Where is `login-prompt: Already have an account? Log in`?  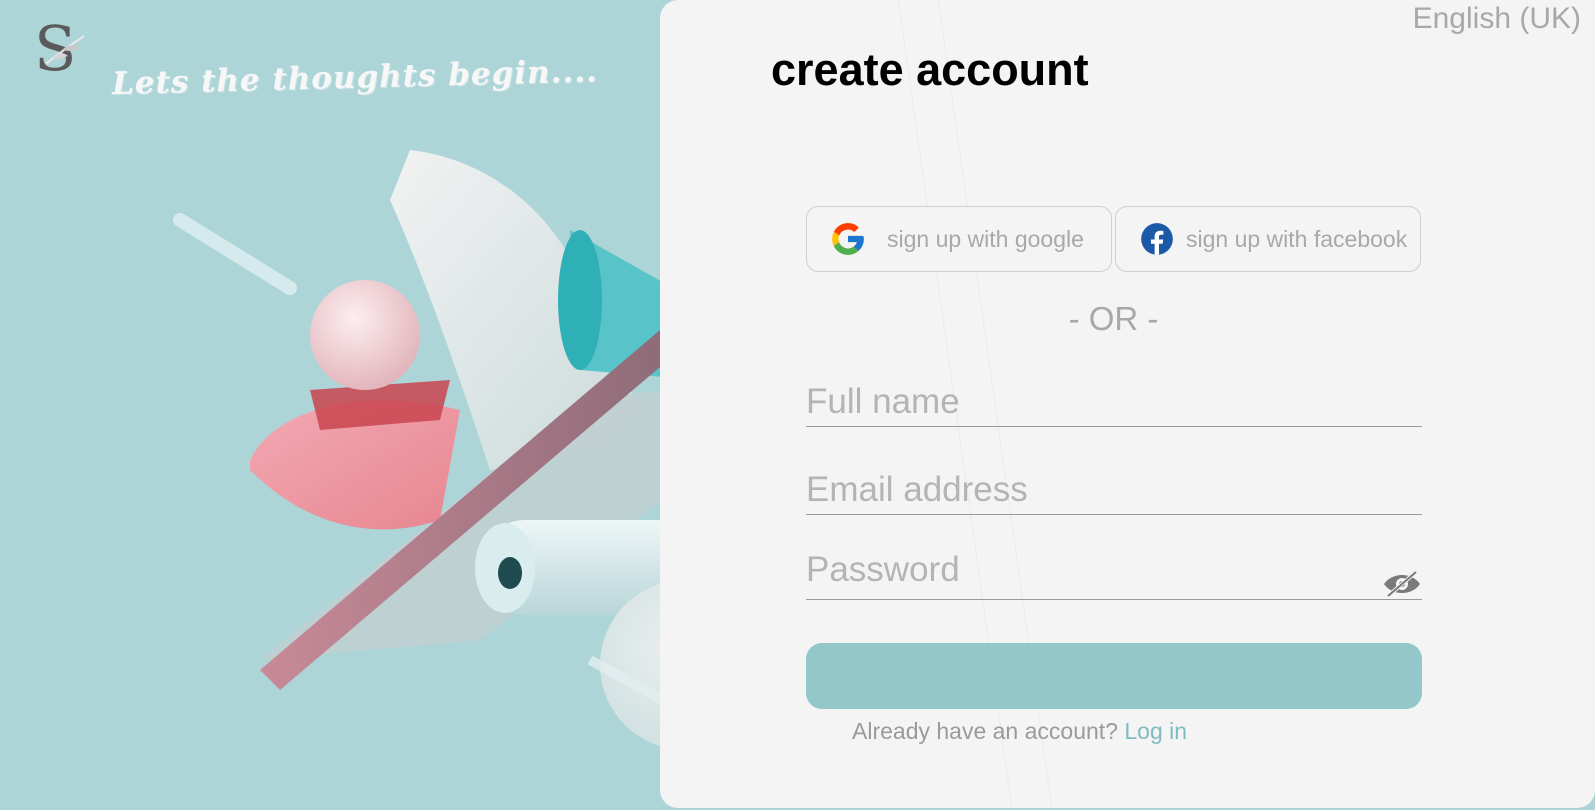
login-prompt: Already have an account? Log in is located at coordinates (1019, 731).